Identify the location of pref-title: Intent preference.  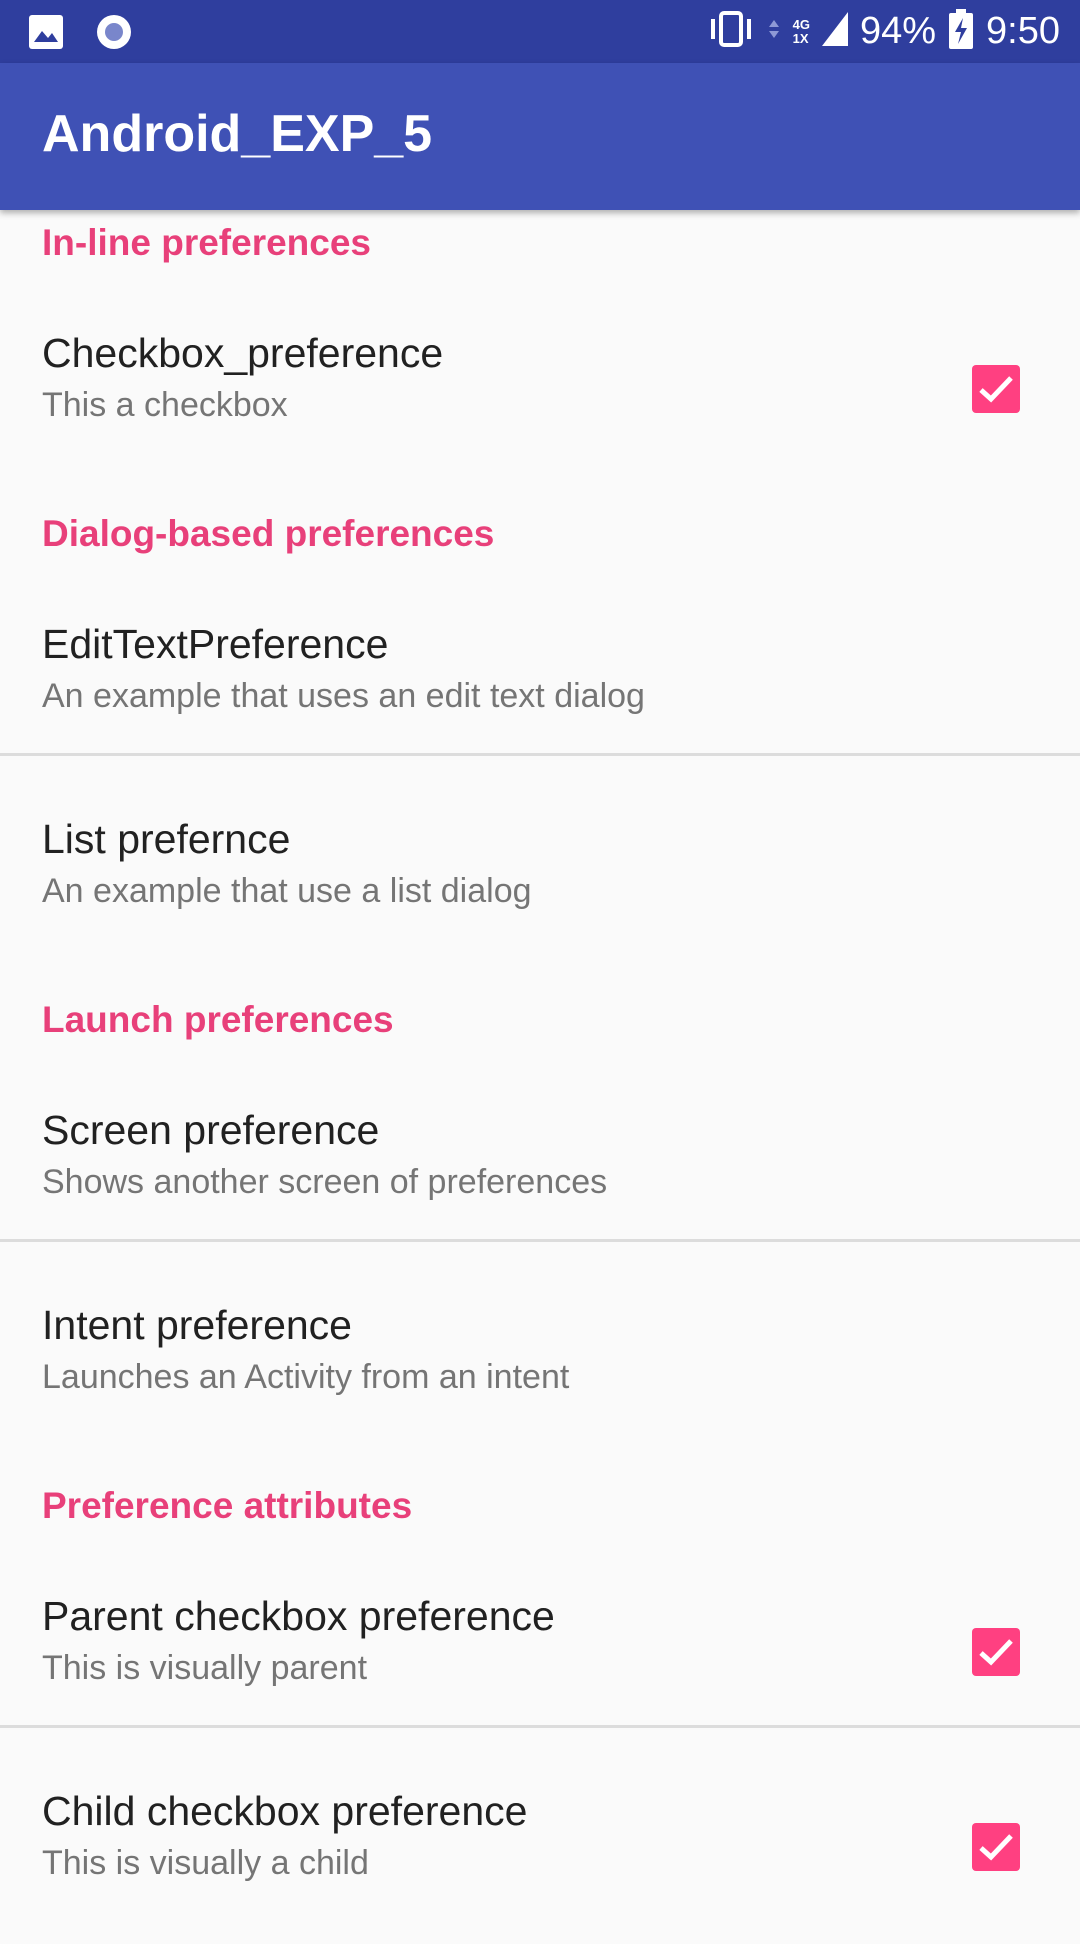
(197, 1325).